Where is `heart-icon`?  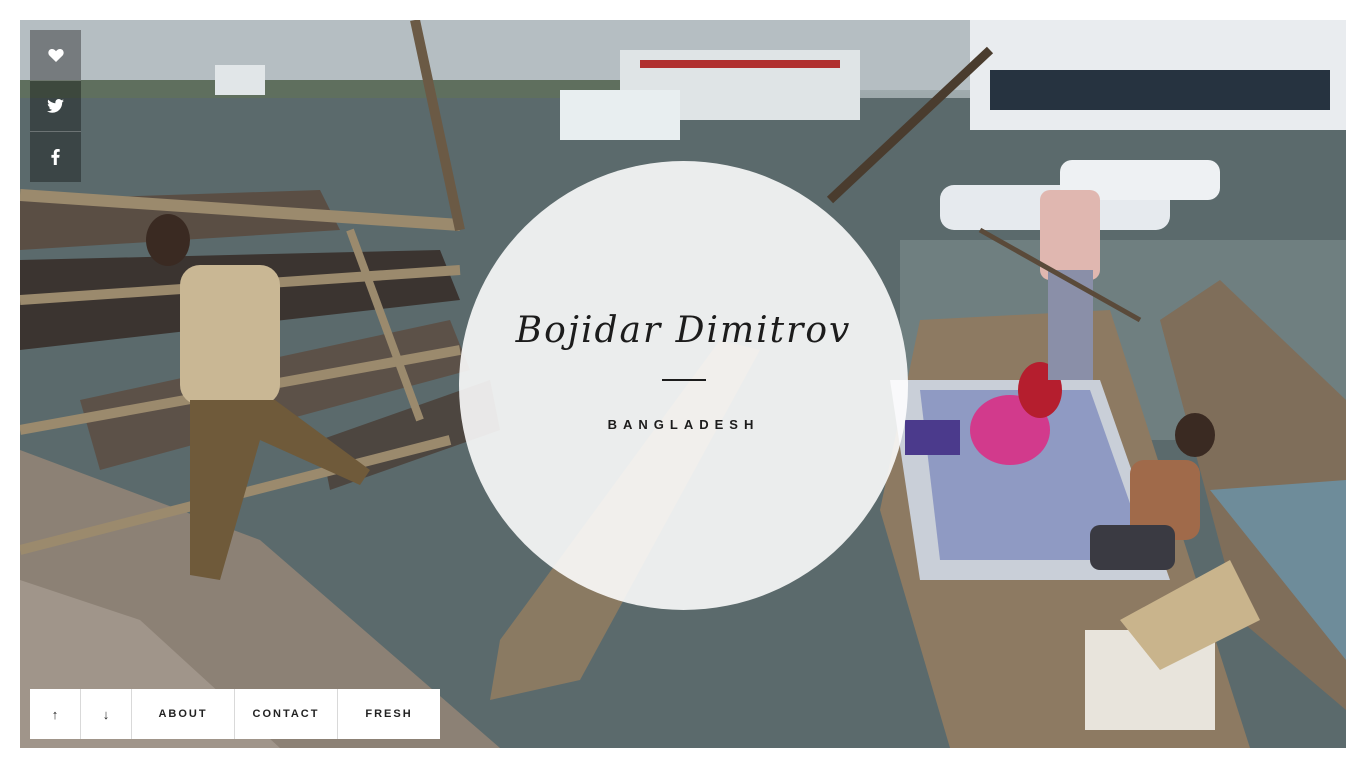
heart-icon is located at coordinates (55, 55).